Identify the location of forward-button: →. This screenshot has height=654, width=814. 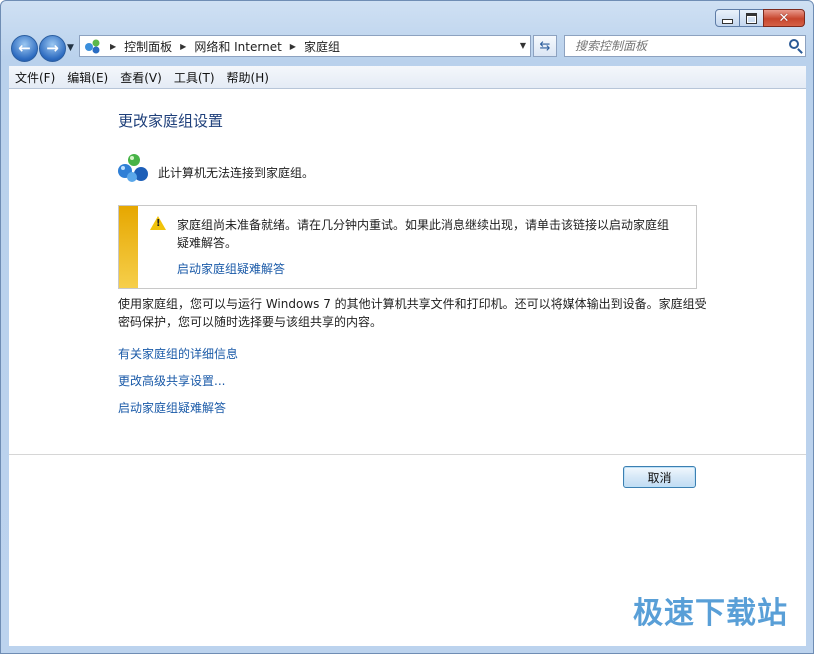
(52, 48).